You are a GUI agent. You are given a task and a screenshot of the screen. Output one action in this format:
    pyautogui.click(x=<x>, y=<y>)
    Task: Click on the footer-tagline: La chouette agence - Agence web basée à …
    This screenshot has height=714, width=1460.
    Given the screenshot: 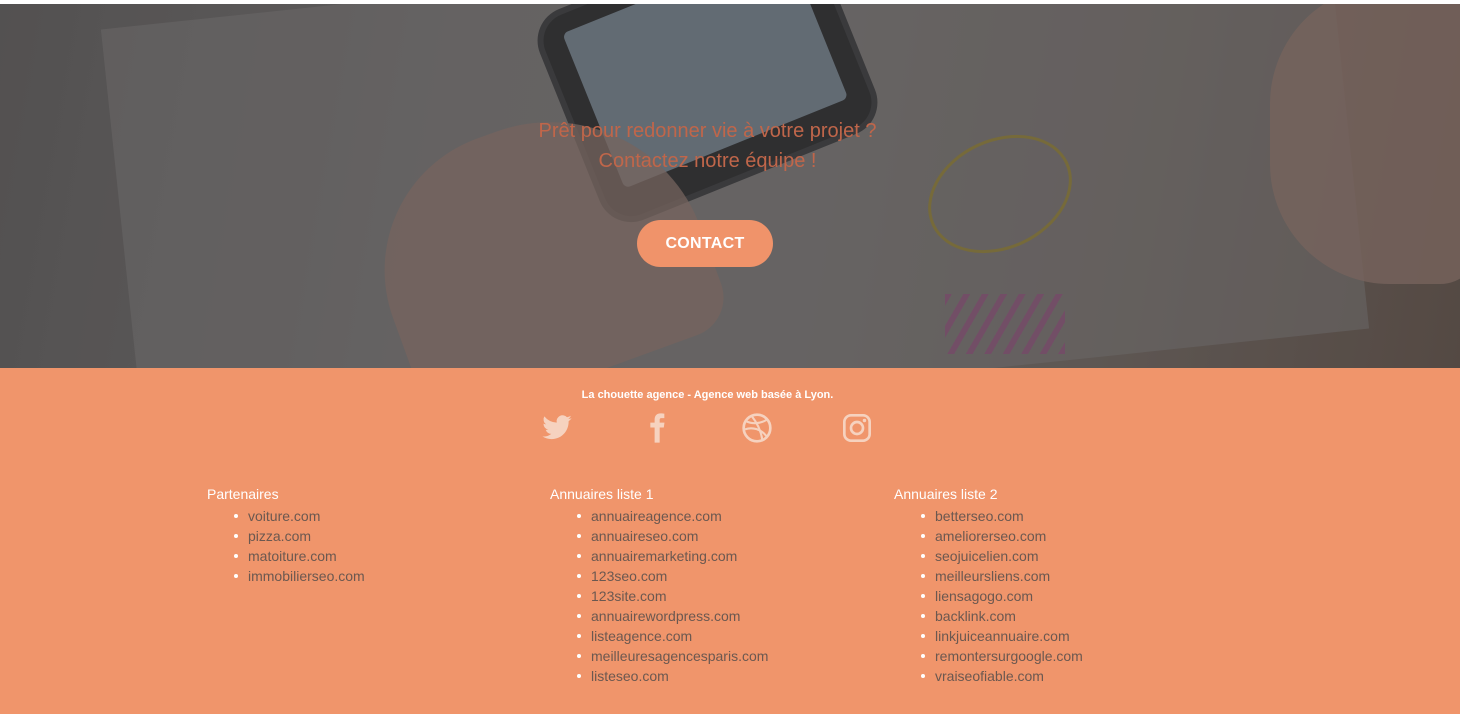 What is the action you would take?
    pyautogui.click(x=707, y=395)
    